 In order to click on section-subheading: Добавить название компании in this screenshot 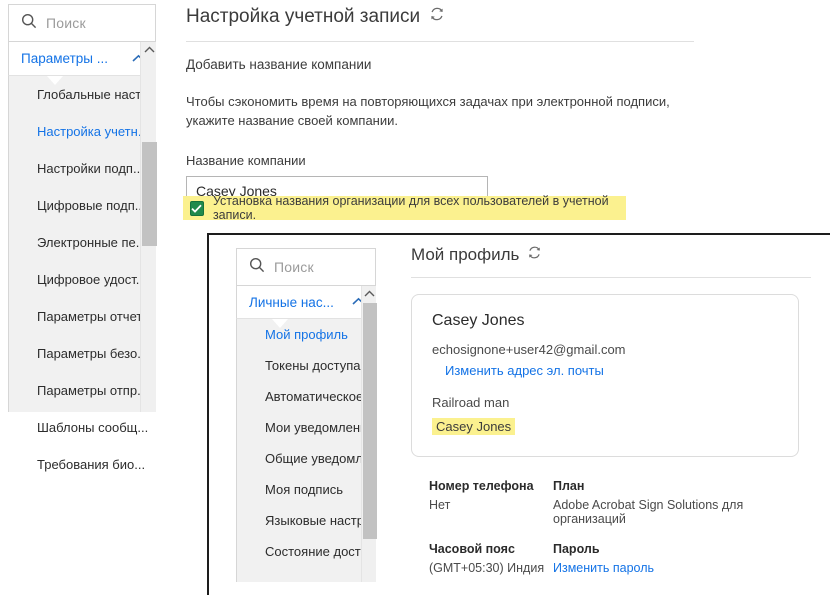, I will do `click(279, 64)`.